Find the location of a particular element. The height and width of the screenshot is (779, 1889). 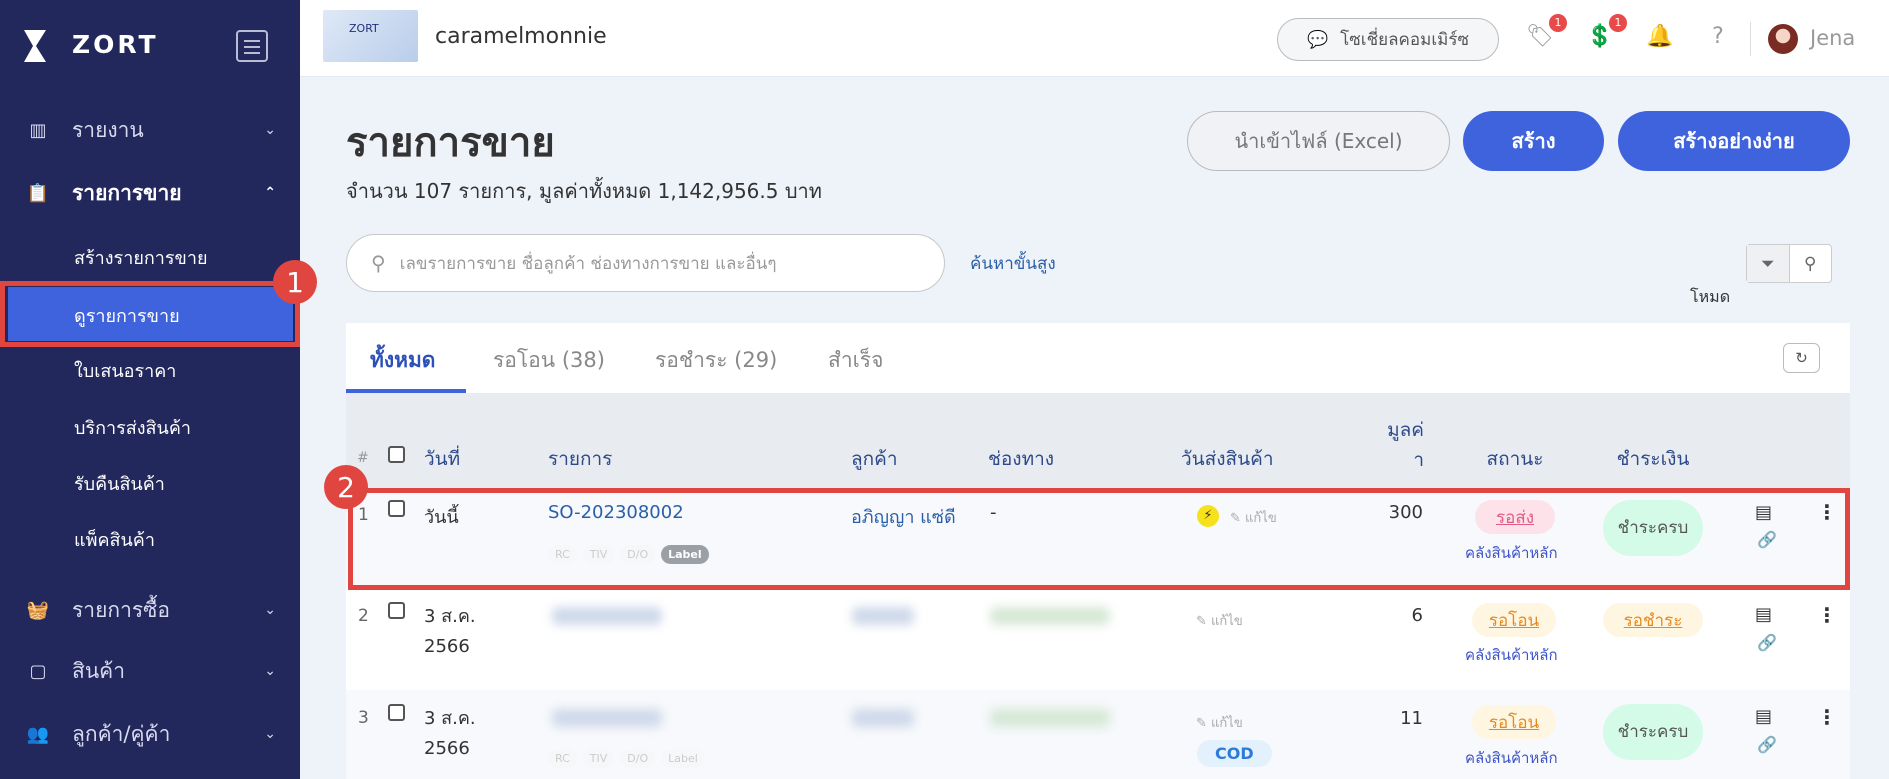

doc-chips: RC TIV D/O Label is located at coordinates (629, 757).